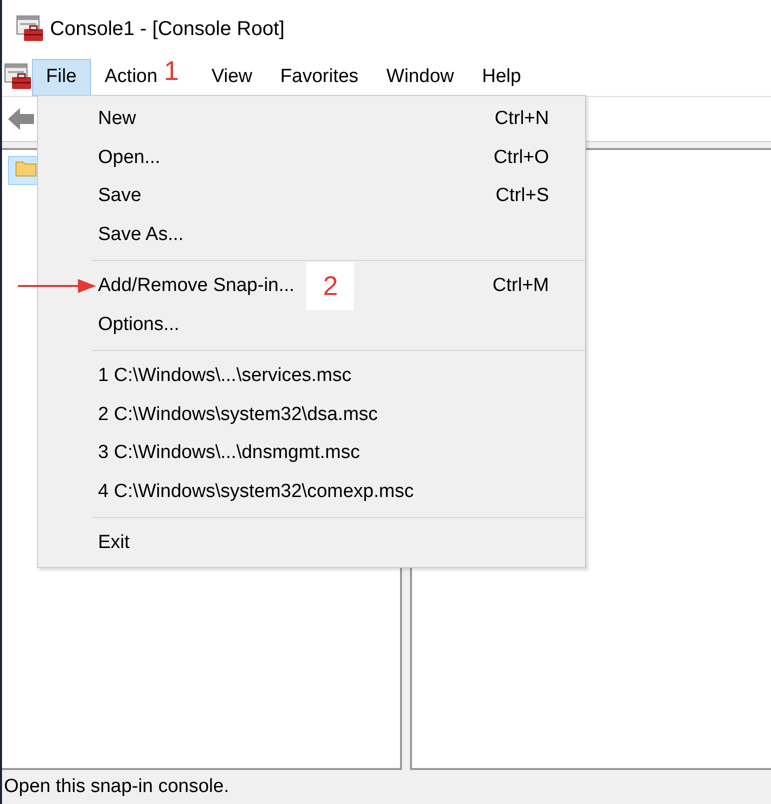 Image resolution: width=771 pixels, height=804 pixels. Describe the element at coordinates (30, 29) in the screenshot. I see `console-toolbox-icon` at that location.